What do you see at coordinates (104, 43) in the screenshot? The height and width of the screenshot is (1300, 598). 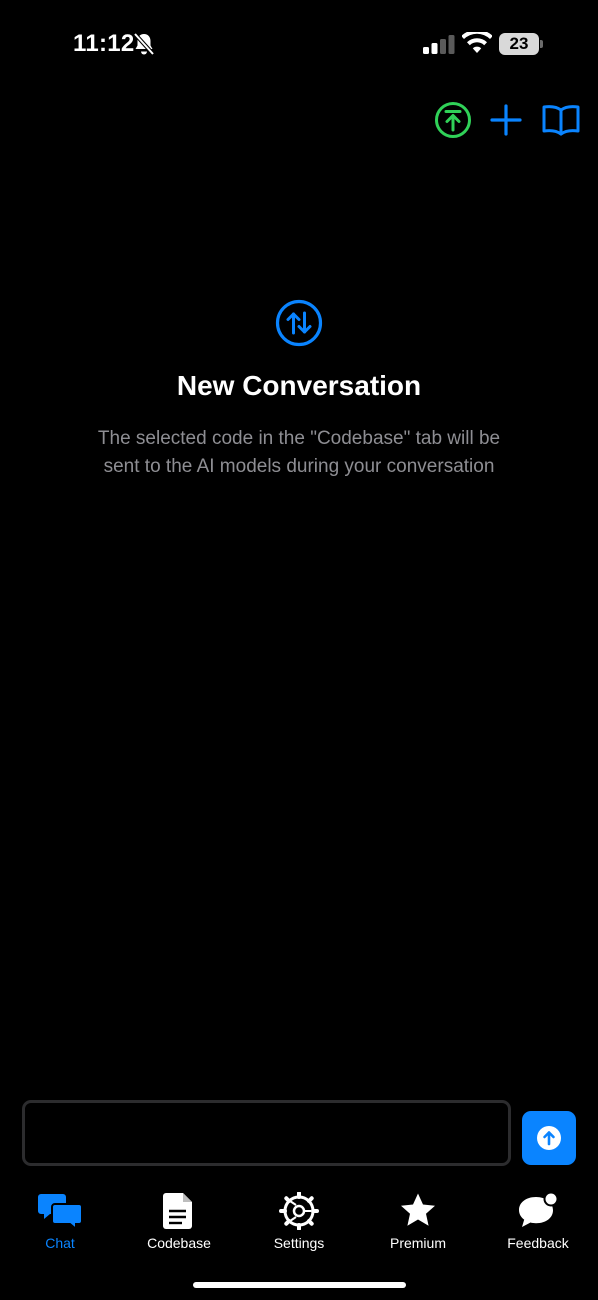 I see `status-time: 11:12` at bounding box center [104, 43].